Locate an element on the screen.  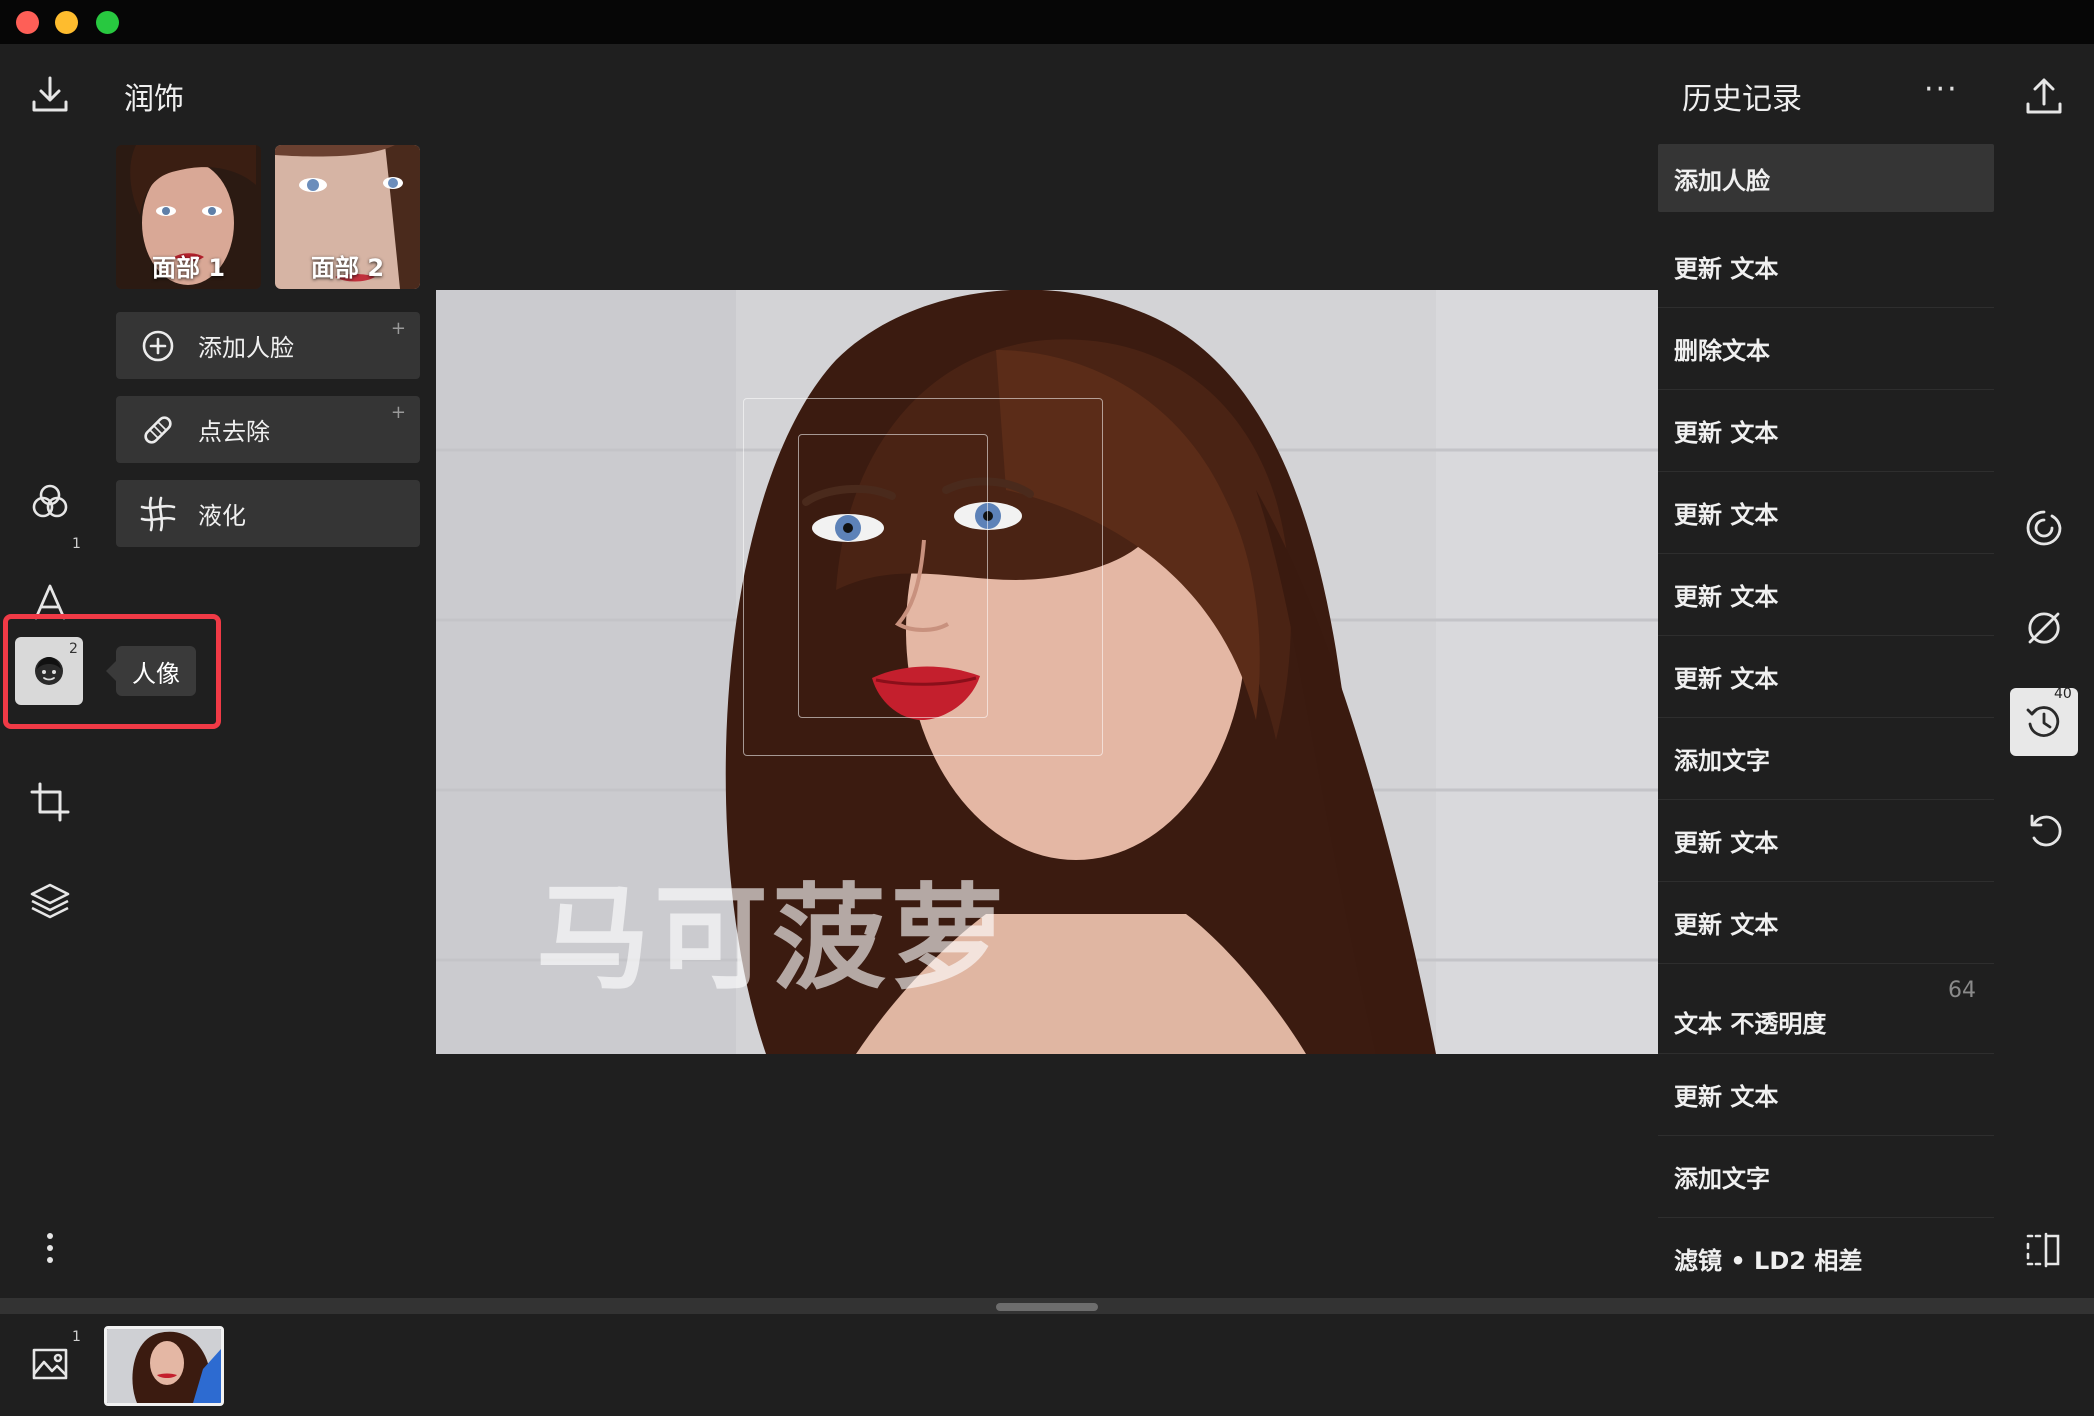
spot-removal-button: 点去除 + is located at coordinates (268, 429).